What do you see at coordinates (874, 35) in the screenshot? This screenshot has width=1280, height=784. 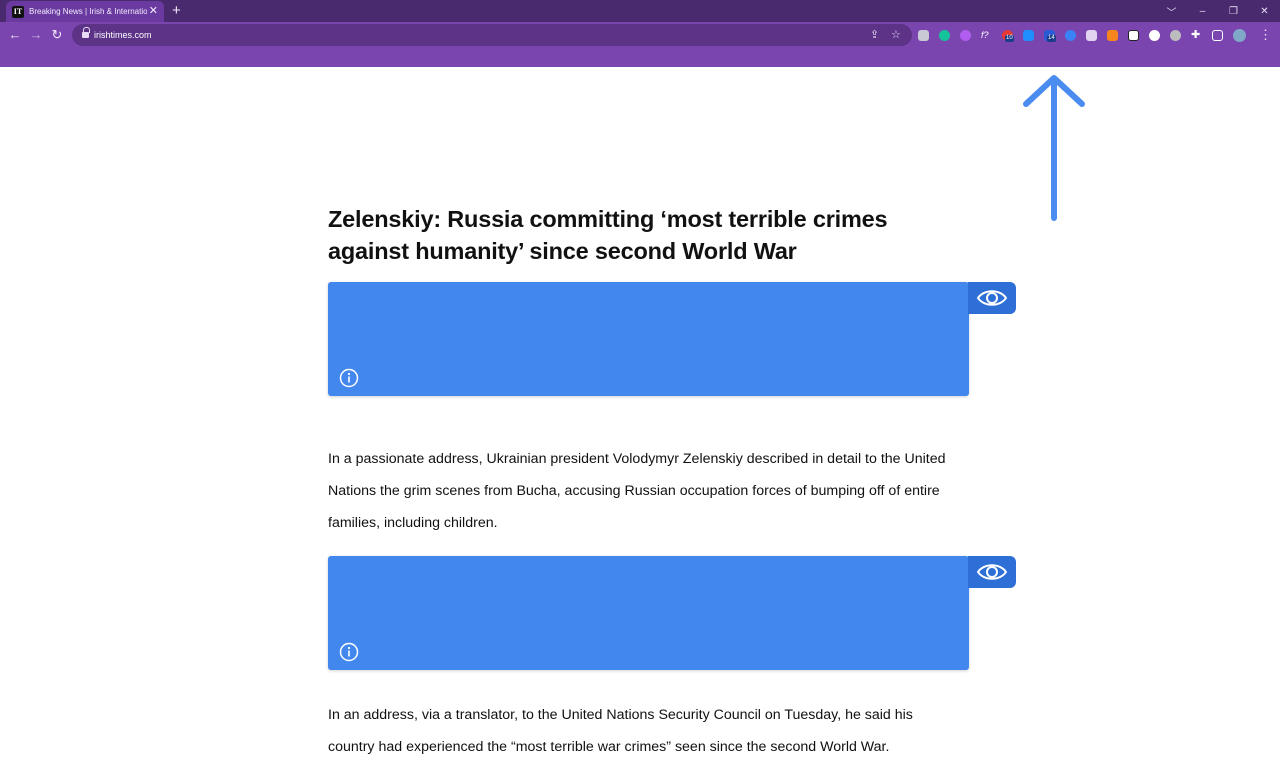 I see `share-icon: ⇪` at bounding box center [874, 35].